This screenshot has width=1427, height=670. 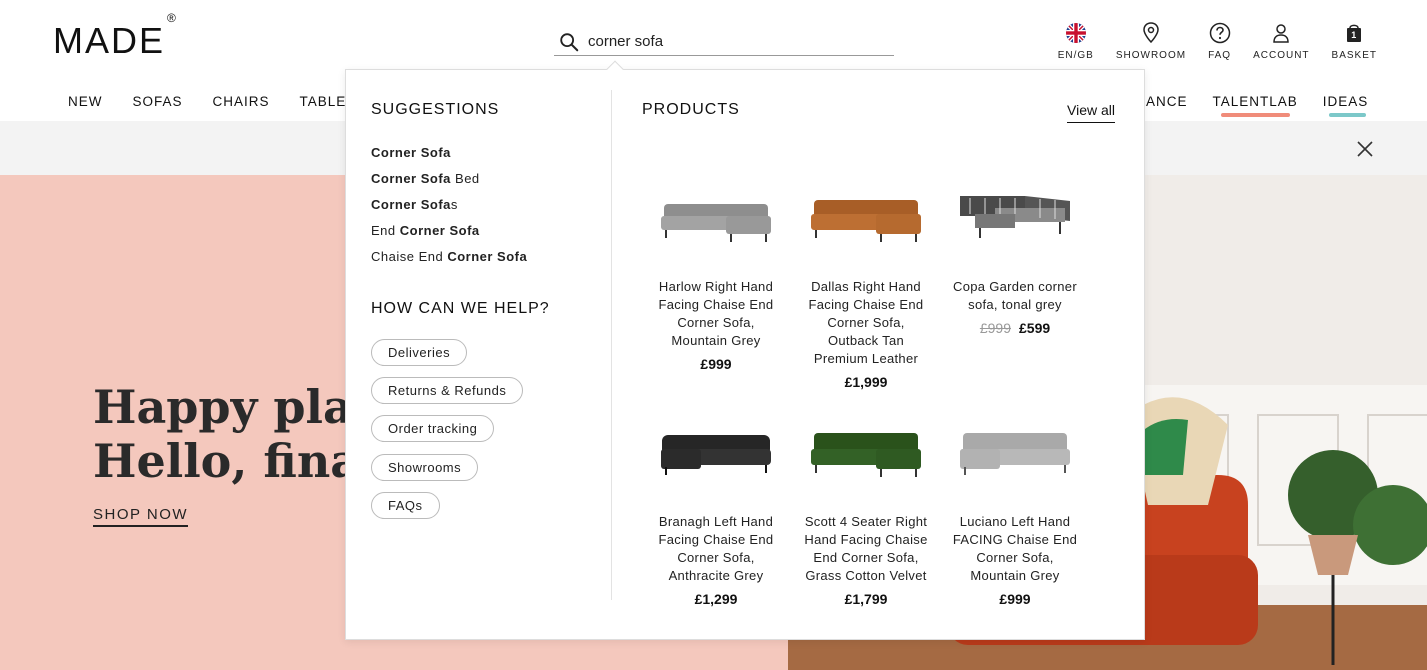 What do you see at coordinates (1219, 33) in the screenshot?
I see `question-icon` at bounding box center [1219, 33].